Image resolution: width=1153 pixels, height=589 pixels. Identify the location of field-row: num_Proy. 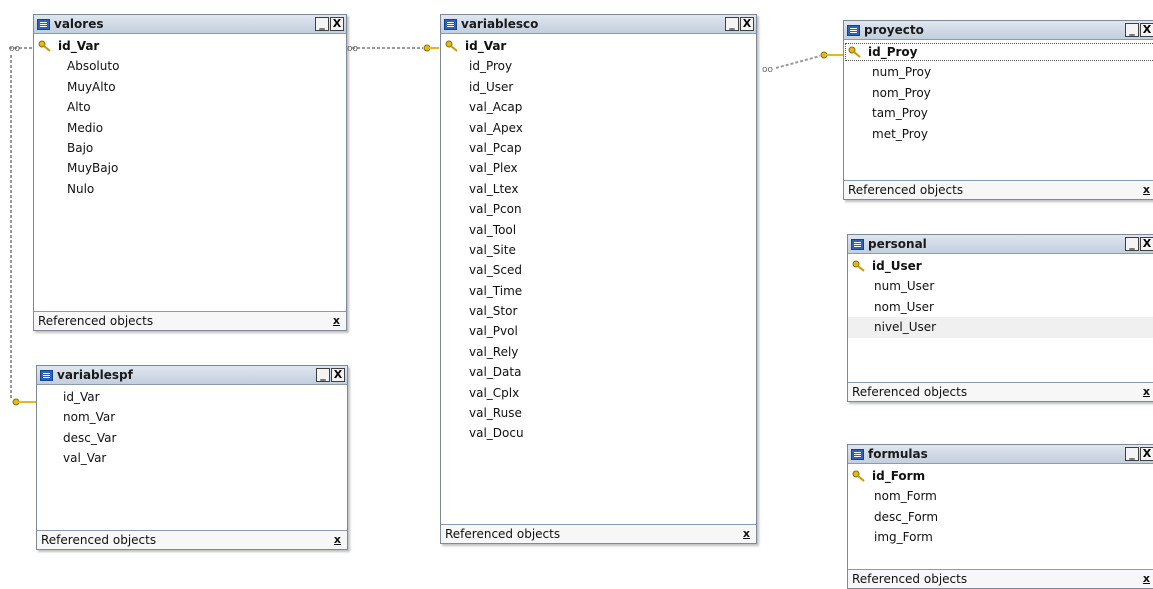
(998, 72).